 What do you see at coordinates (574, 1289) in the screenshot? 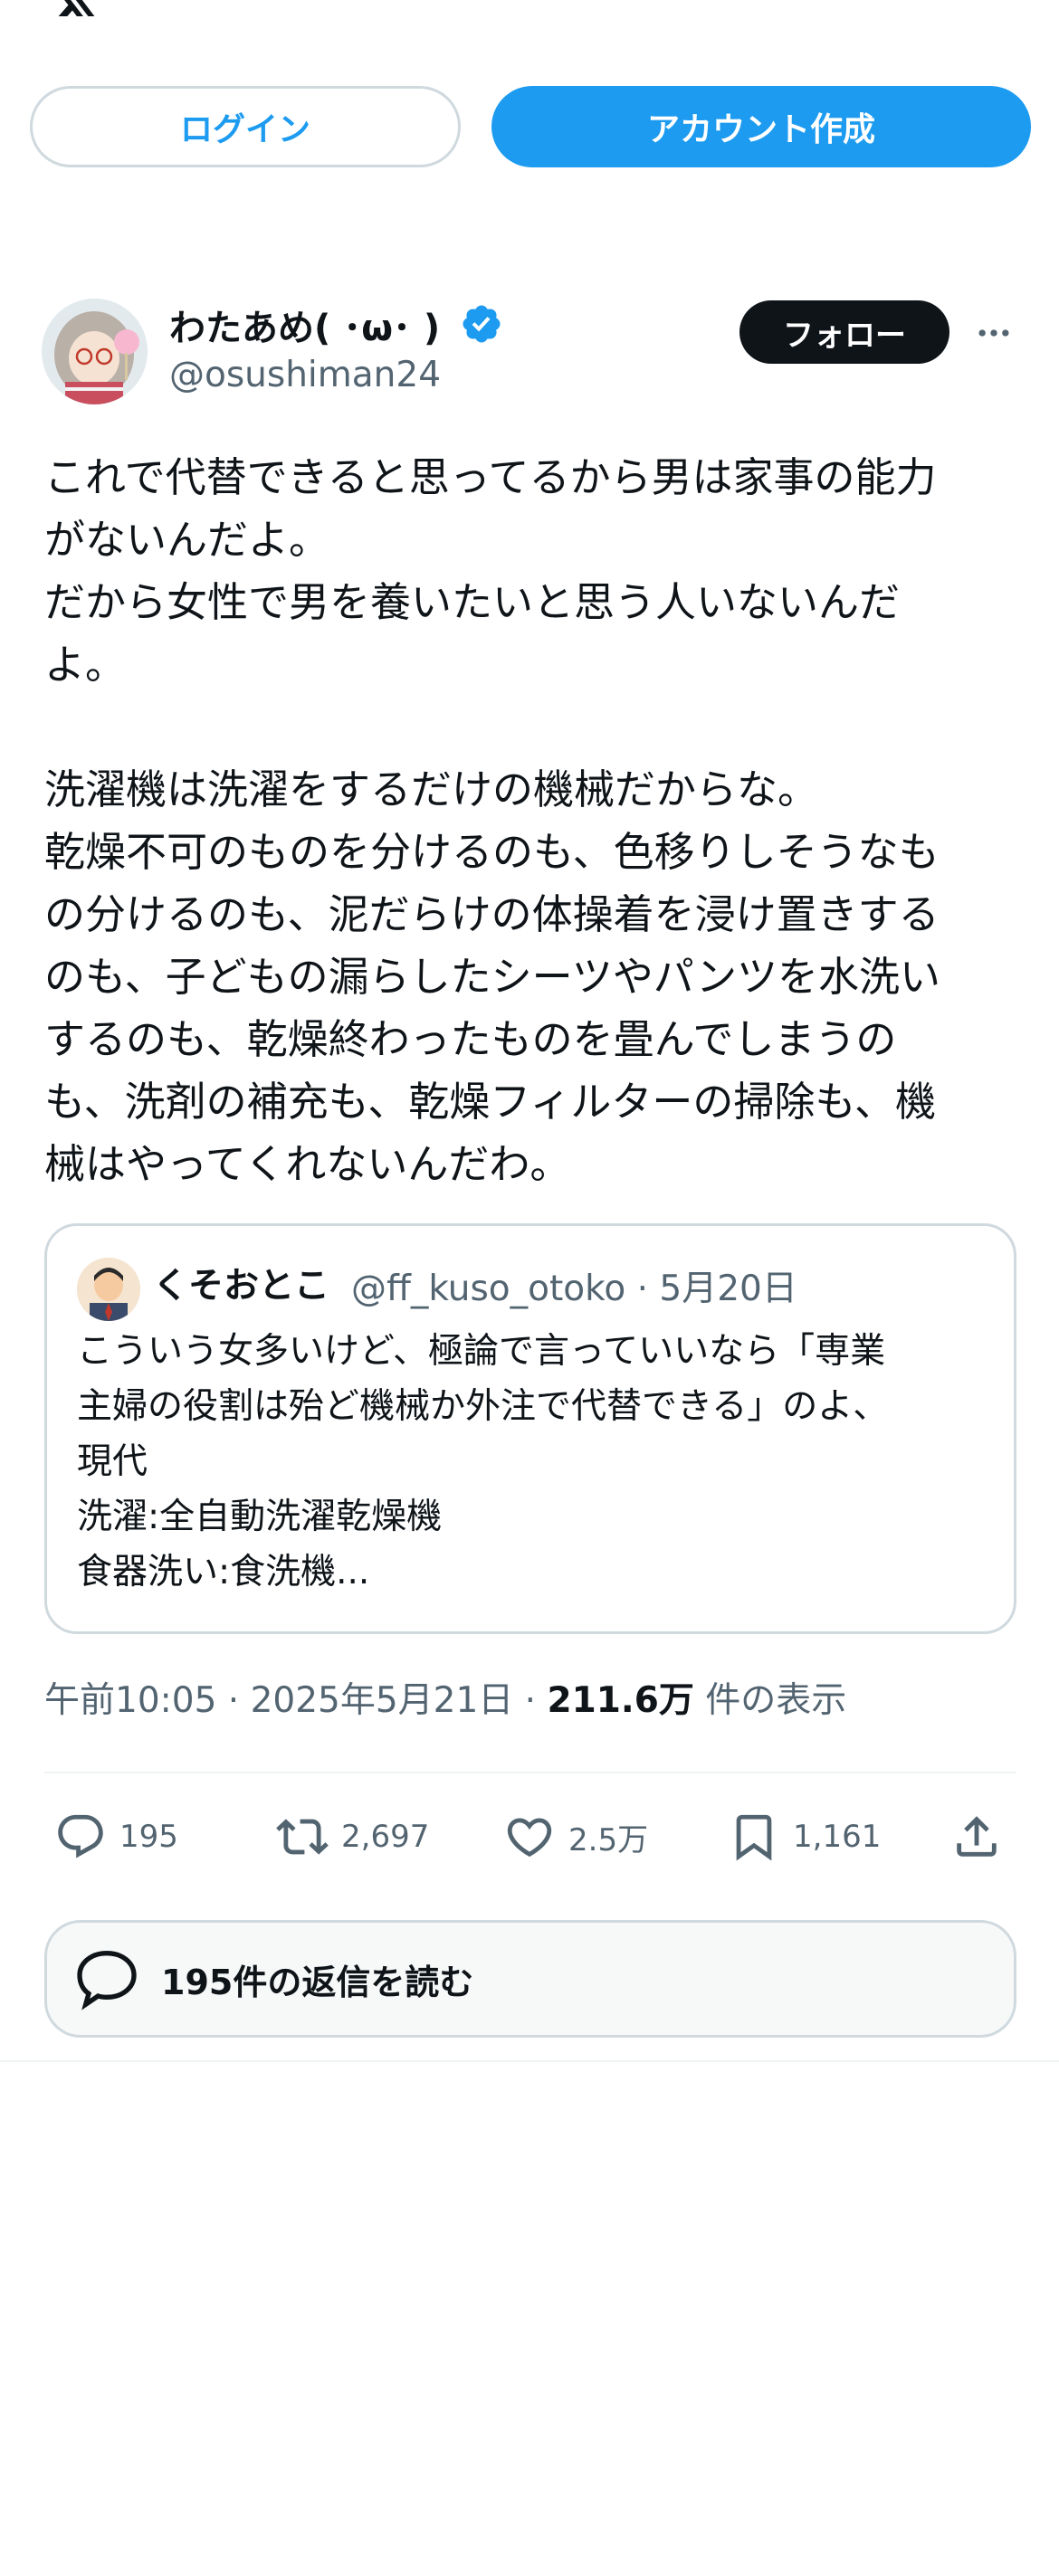
I see `quoted-author-handle: @ff_kuso_otoko · 5月20日` at bounding box center [574, 1289].